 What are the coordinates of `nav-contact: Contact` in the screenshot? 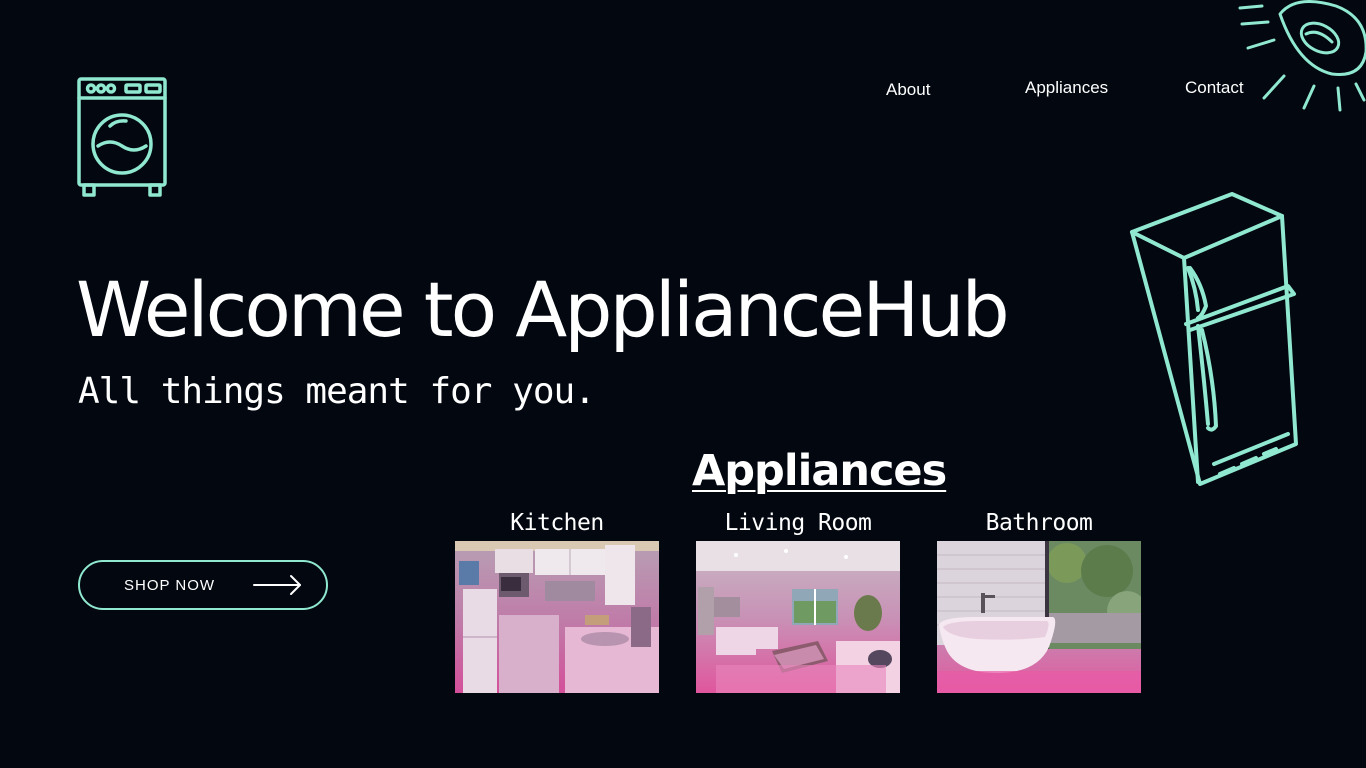 It's located at (1214, 88).